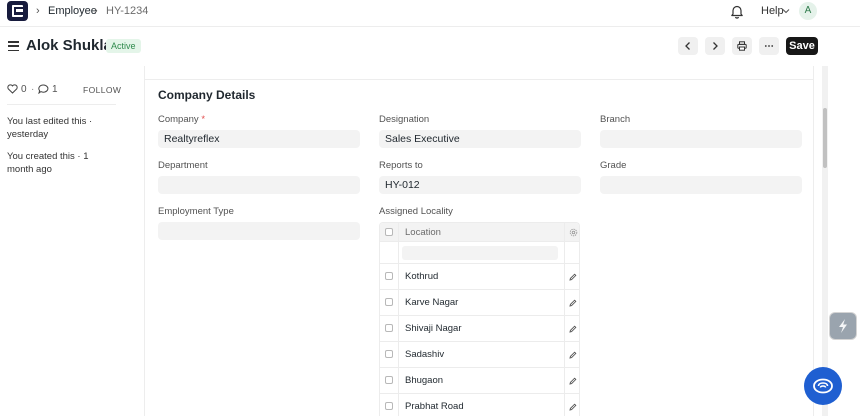 The width and height of the screenshot is (860, 416). I want to click on location-cell: Sadashiv, so click(424, 354).